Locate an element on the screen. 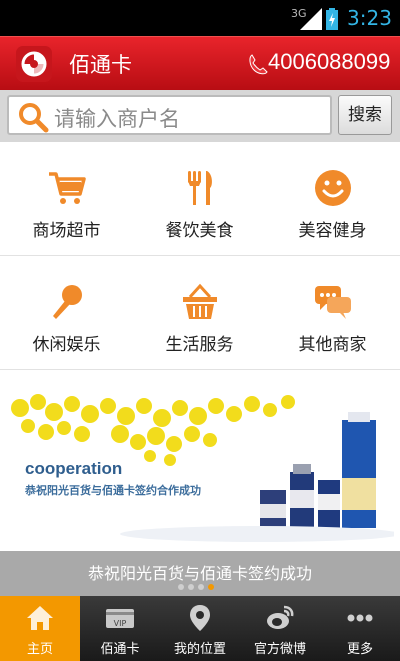 The width and height of the screenshot is (400, 661). vip-card-icon: VIP is located at coordinates (120, 618).